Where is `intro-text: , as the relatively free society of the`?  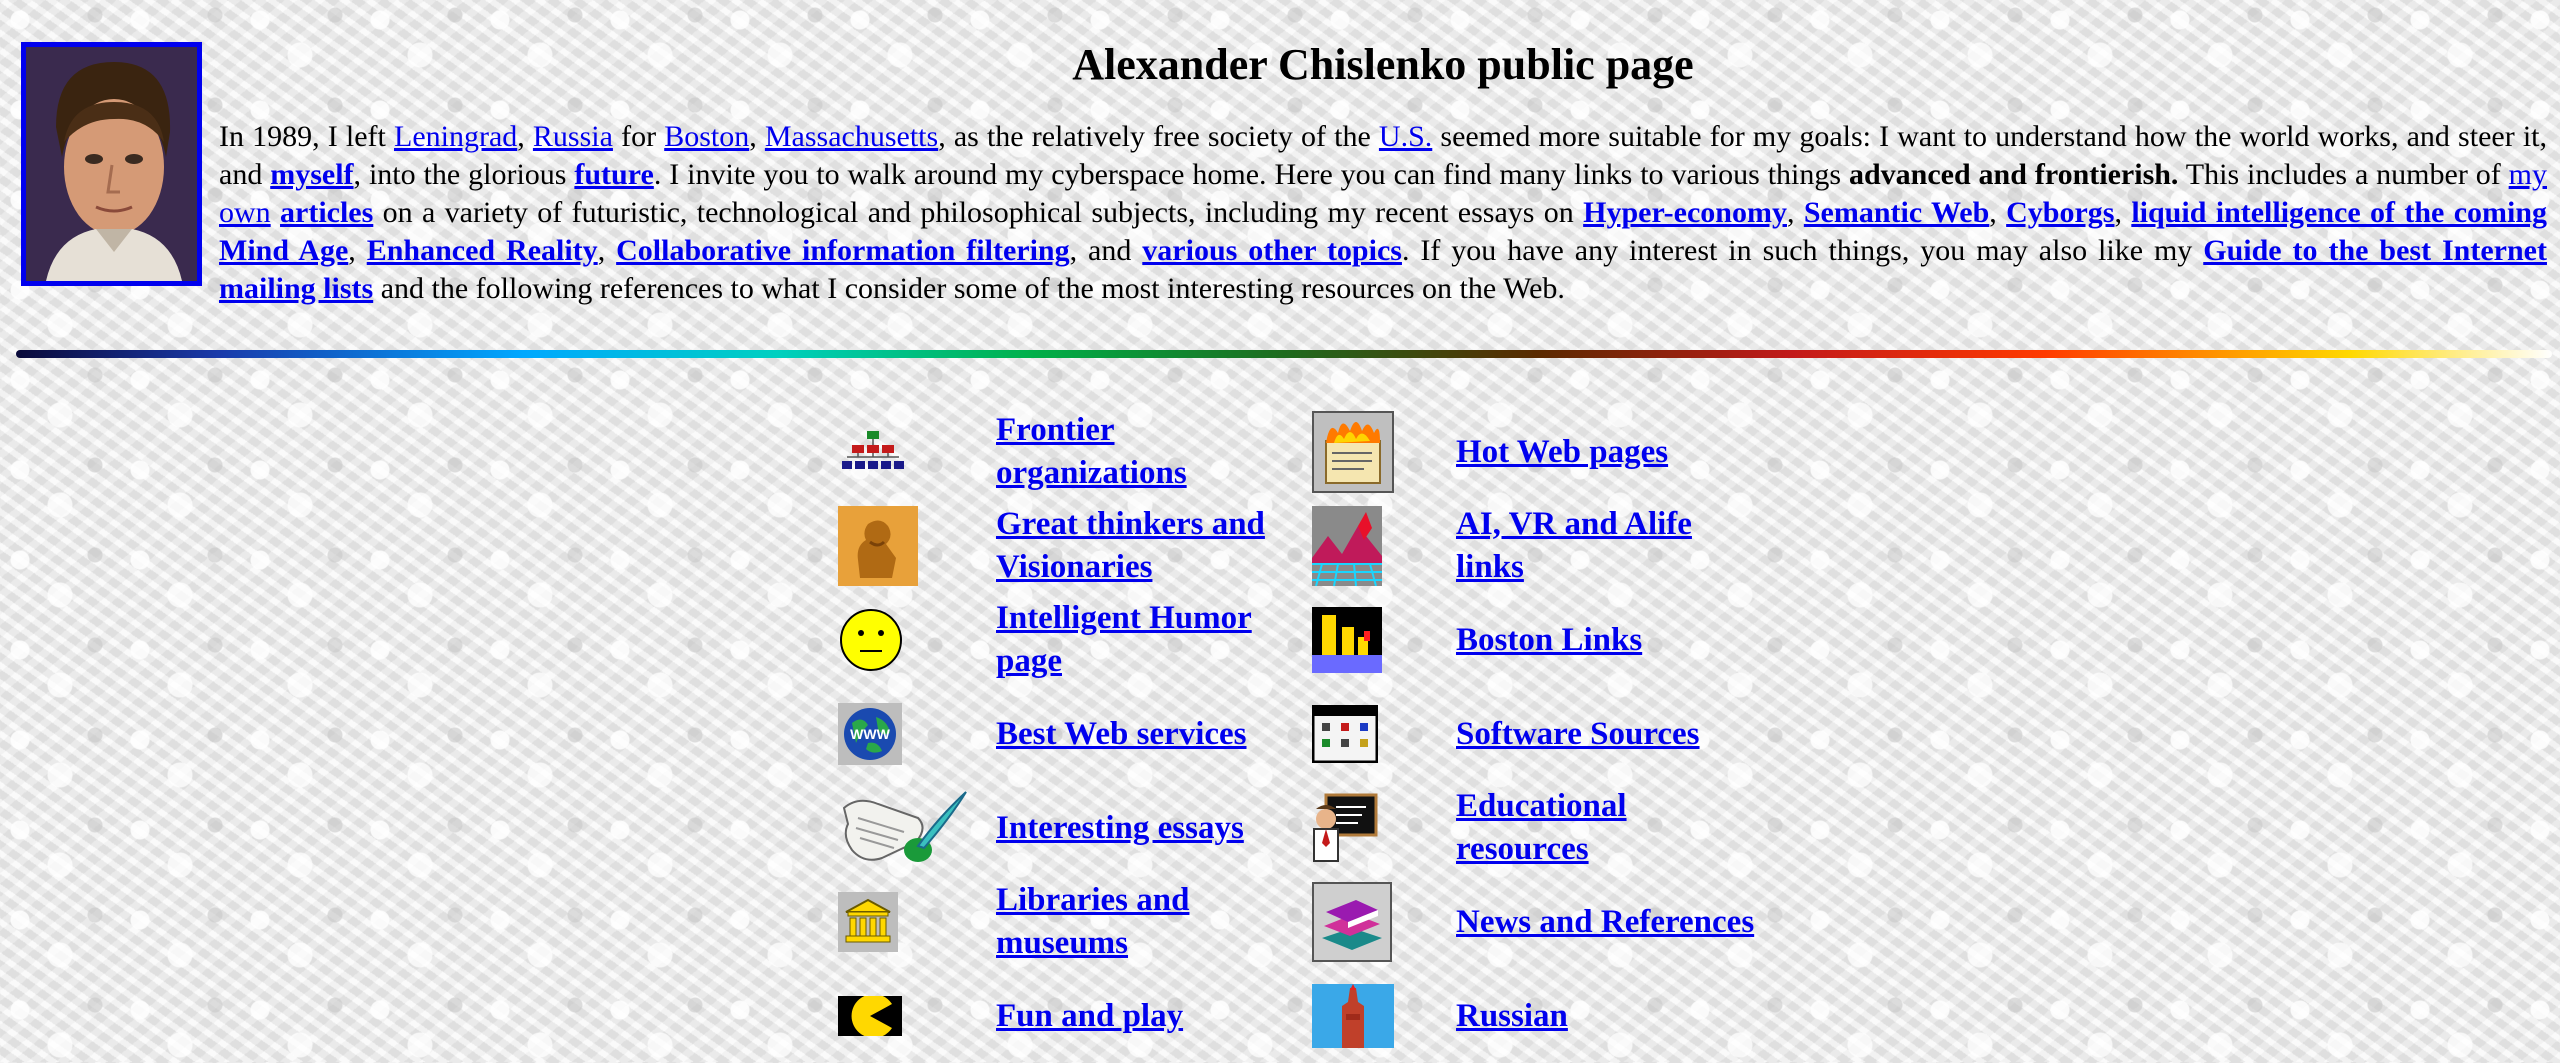 intro-text: , as the relatively free society of the is located at coordinates (1158, 136).